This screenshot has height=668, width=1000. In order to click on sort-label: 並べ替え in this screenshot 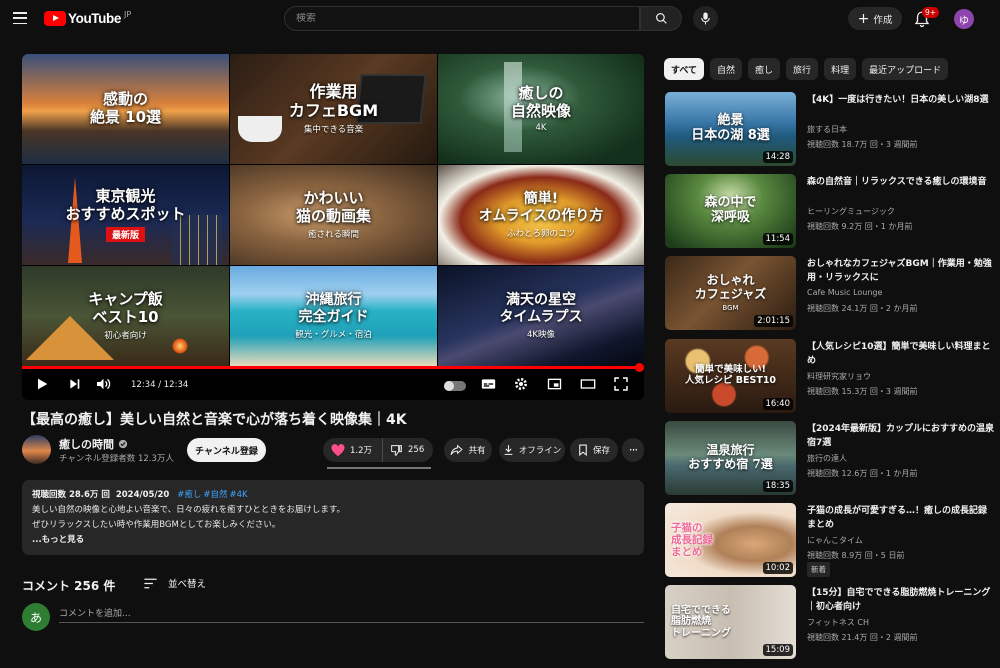, I will do `click(187, 584)`.